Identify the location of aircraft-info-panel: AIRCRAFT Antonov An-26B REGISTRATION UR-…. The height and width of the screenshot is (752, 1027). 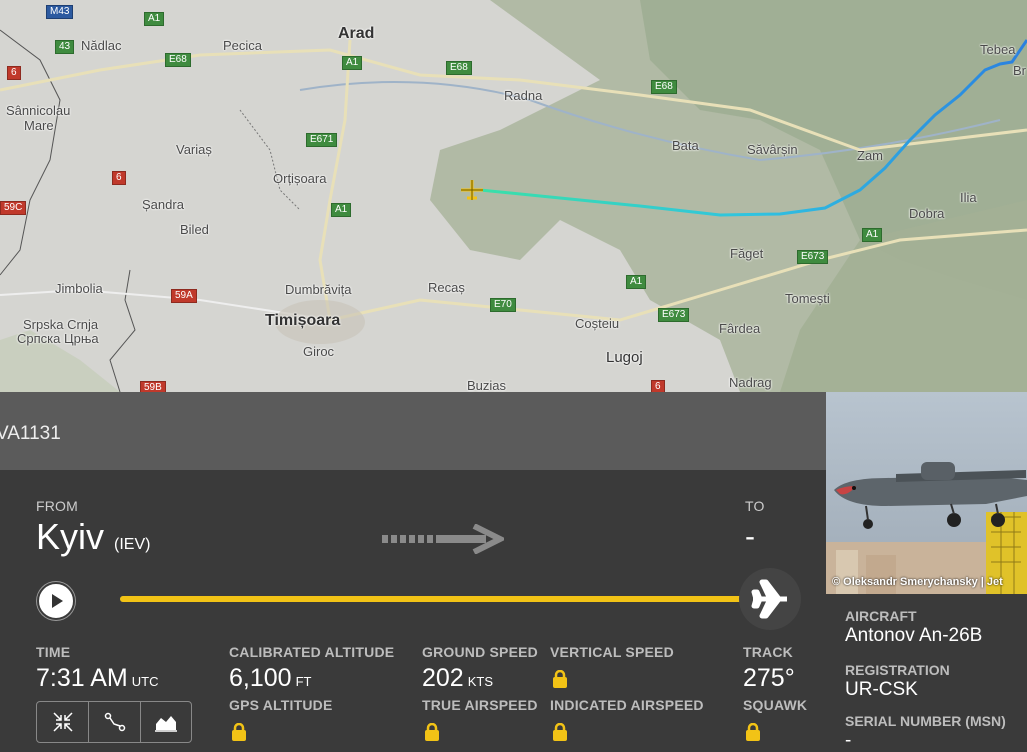
(926, 672).